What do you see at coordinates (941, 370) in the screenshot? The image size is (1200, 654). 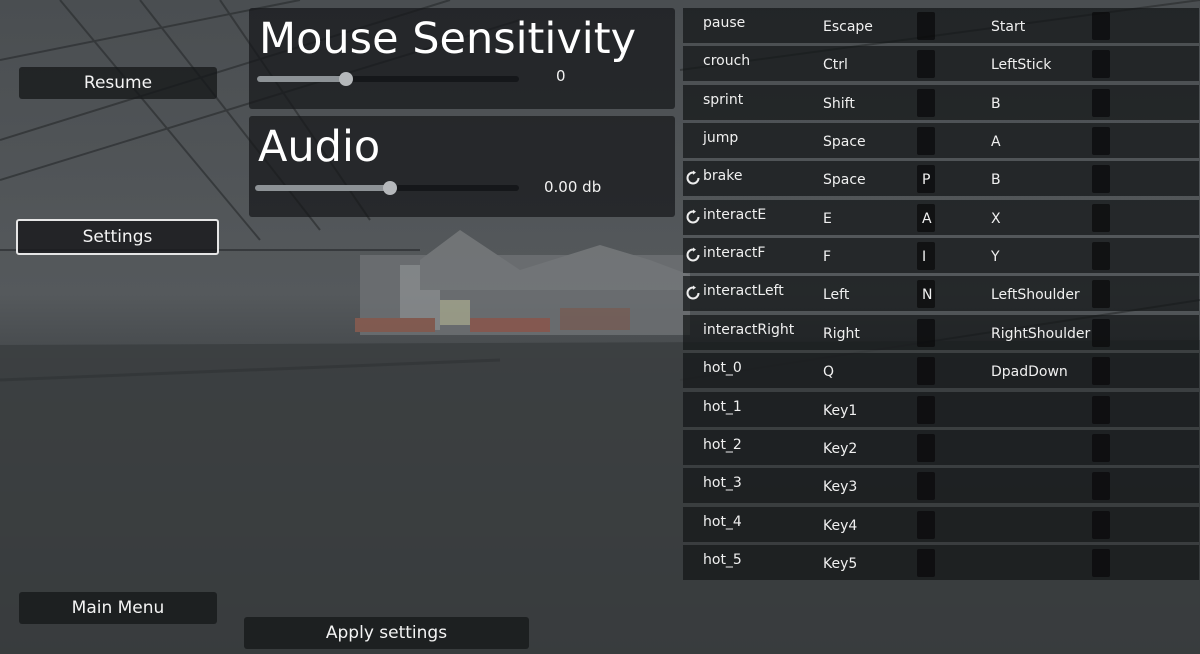 I see `keybinding-row: hot_0 Q DpadDown` at bounding box center [941, 370].